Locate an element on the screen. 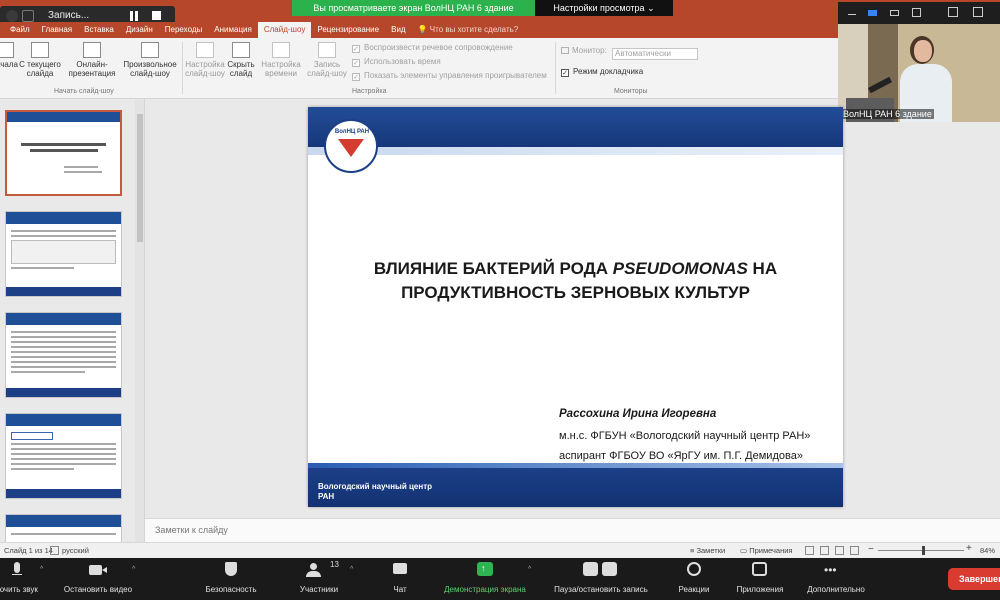 The height and width of the screenshot is (600, 1000). language-indicator: русский is located at coordinates (75, 550).